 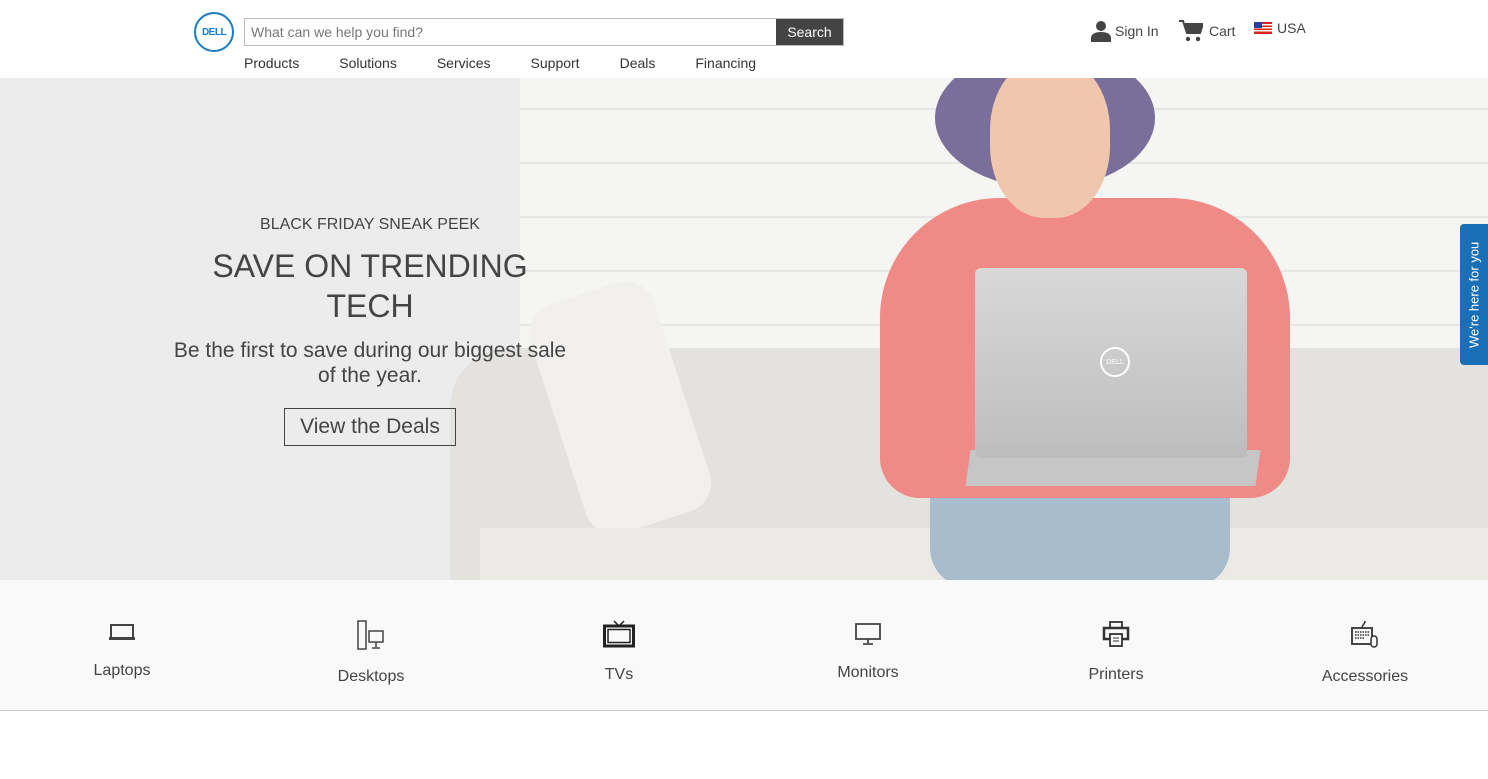 I want to click on category-label: Laptops, so click(x=122, y=670).